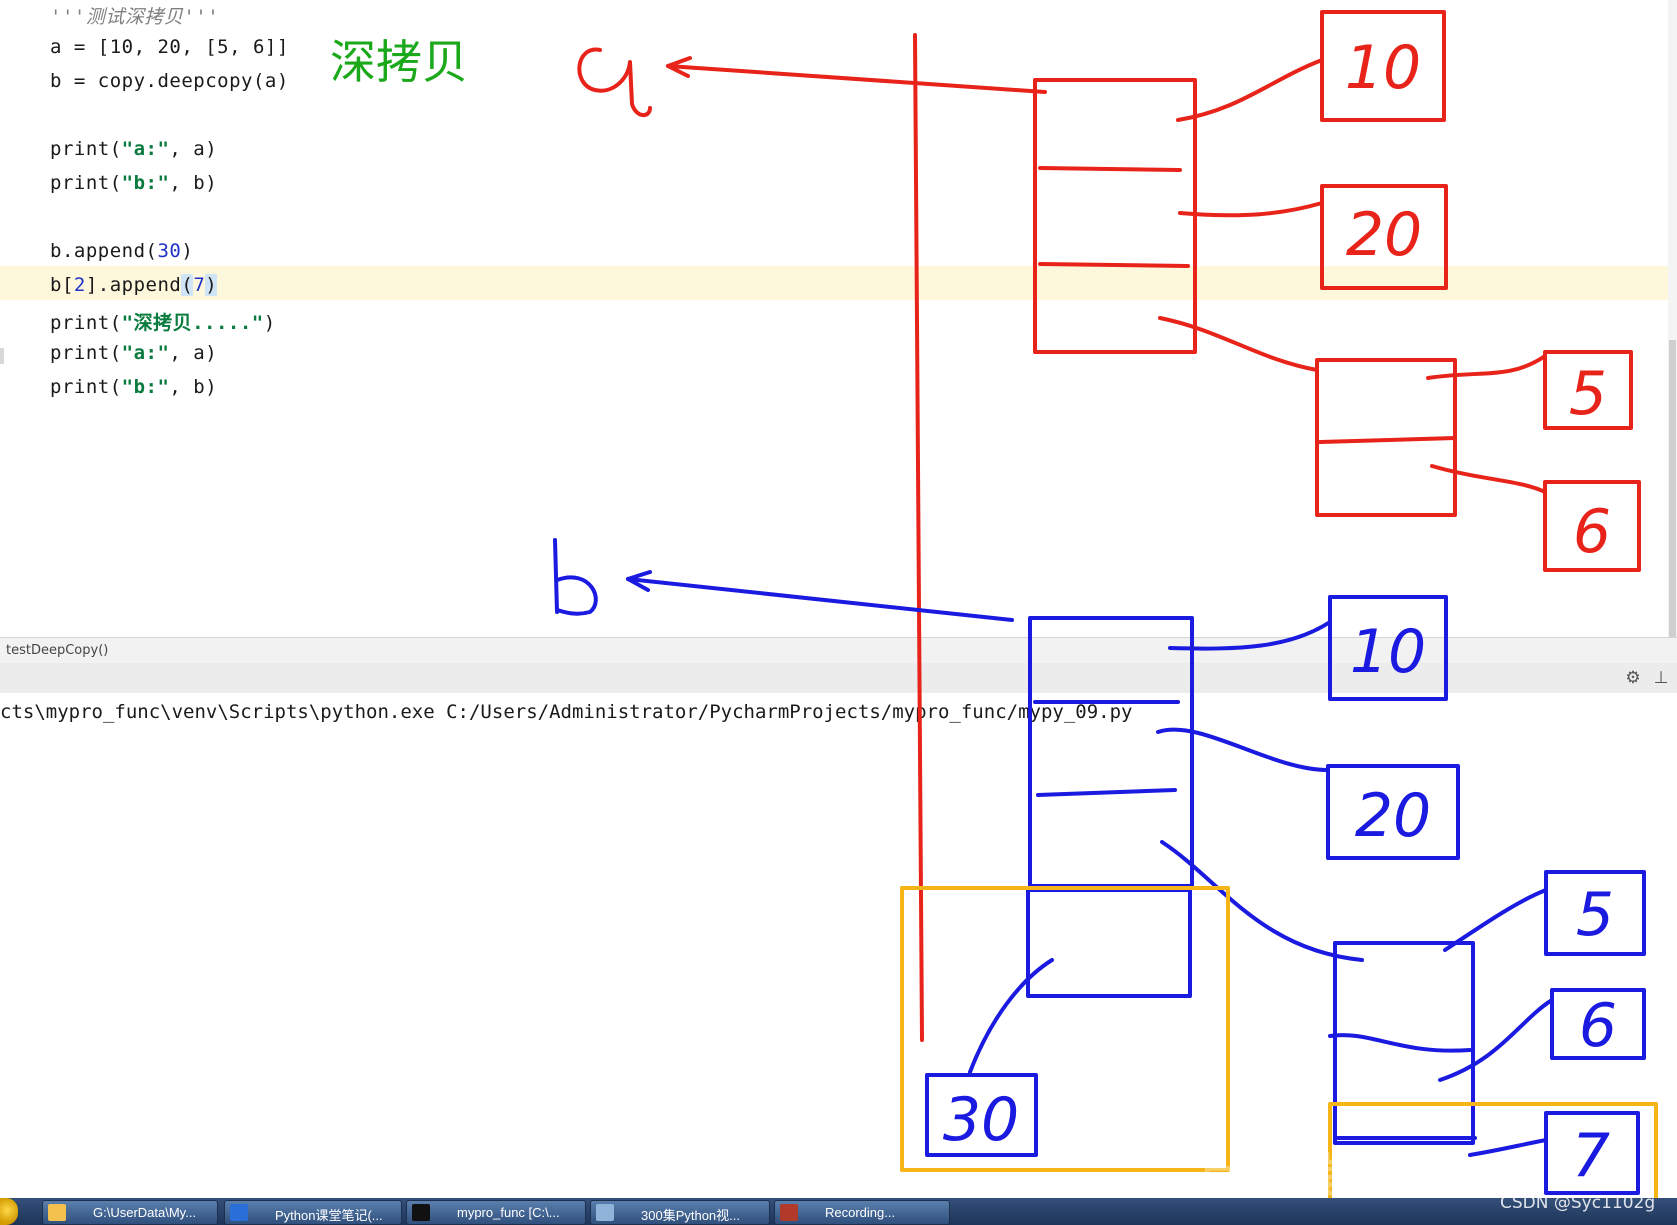 This screenshot has height=1225, width=1677. Describe the element at coordinates (1496, 1040) in the screenshot. I see `ref-line-6-b` at that location.